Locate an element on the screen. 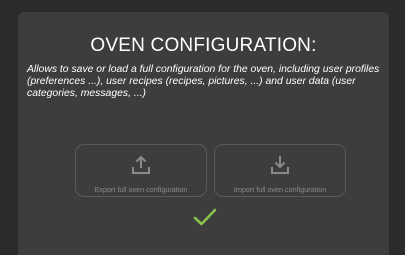 The image size is (405, 255). export-configuration-button: Export full oven configuration is located at coordinates (141, 170).